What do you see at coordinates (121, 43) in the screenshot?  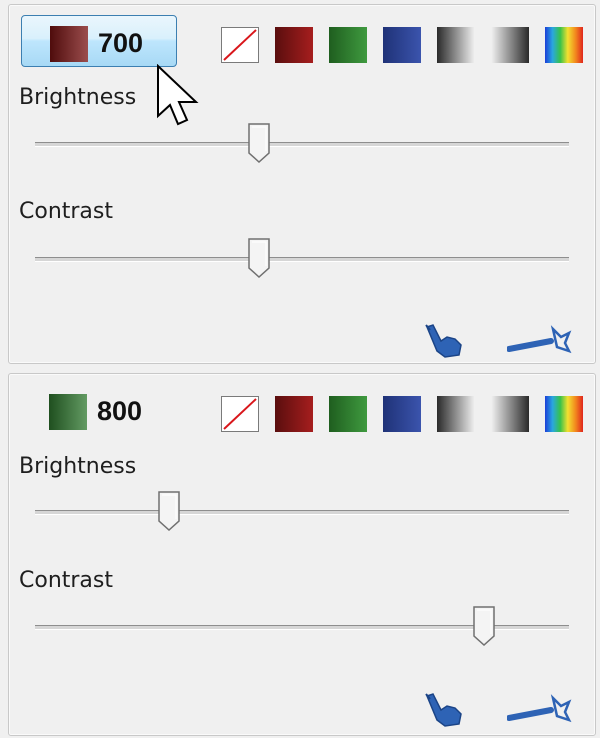 I see `channel-value: 700` at bounding box center [121, 43].